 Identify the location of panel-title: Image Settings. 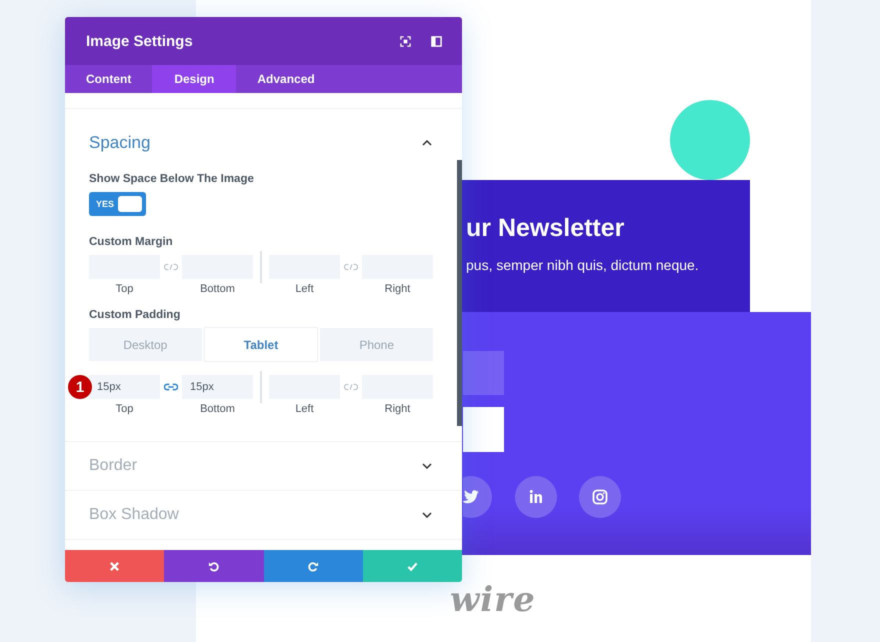
(140, 41).